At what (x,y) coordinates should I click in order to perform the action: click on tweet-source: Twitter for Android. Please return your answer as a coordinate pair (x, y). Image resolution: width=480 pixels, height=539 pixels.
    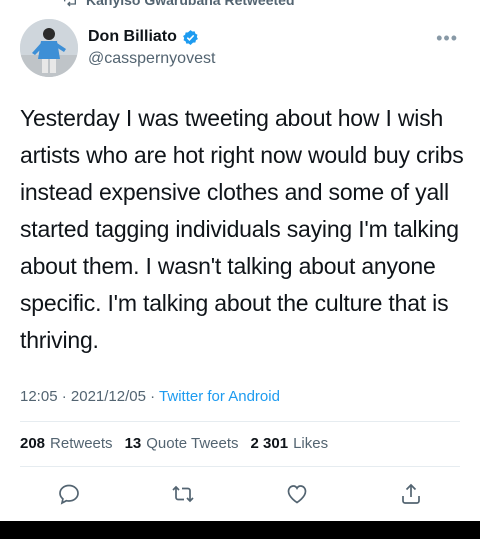
    Looking at the image, I should click on (219, 396).